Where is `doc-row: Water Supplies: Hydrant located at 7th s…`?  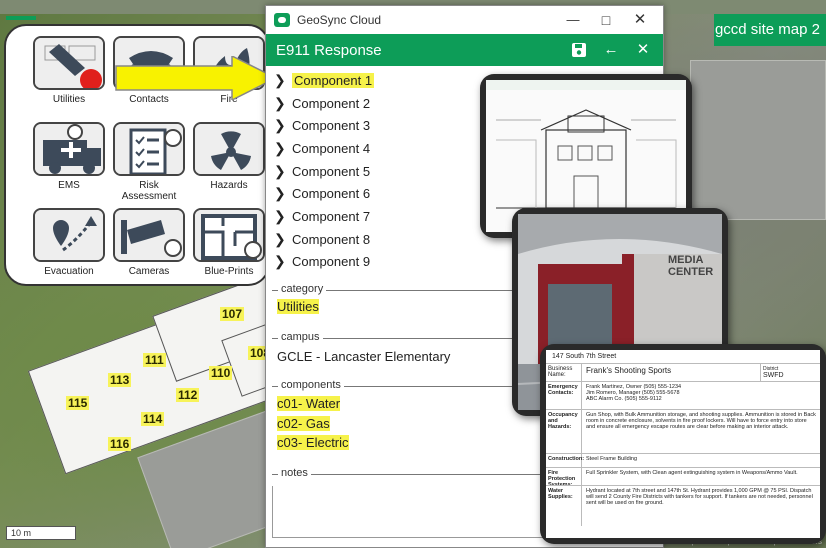 doc-row: Water Supplies: Hydrant located at 7th s… is located at coordinates (683, 506).